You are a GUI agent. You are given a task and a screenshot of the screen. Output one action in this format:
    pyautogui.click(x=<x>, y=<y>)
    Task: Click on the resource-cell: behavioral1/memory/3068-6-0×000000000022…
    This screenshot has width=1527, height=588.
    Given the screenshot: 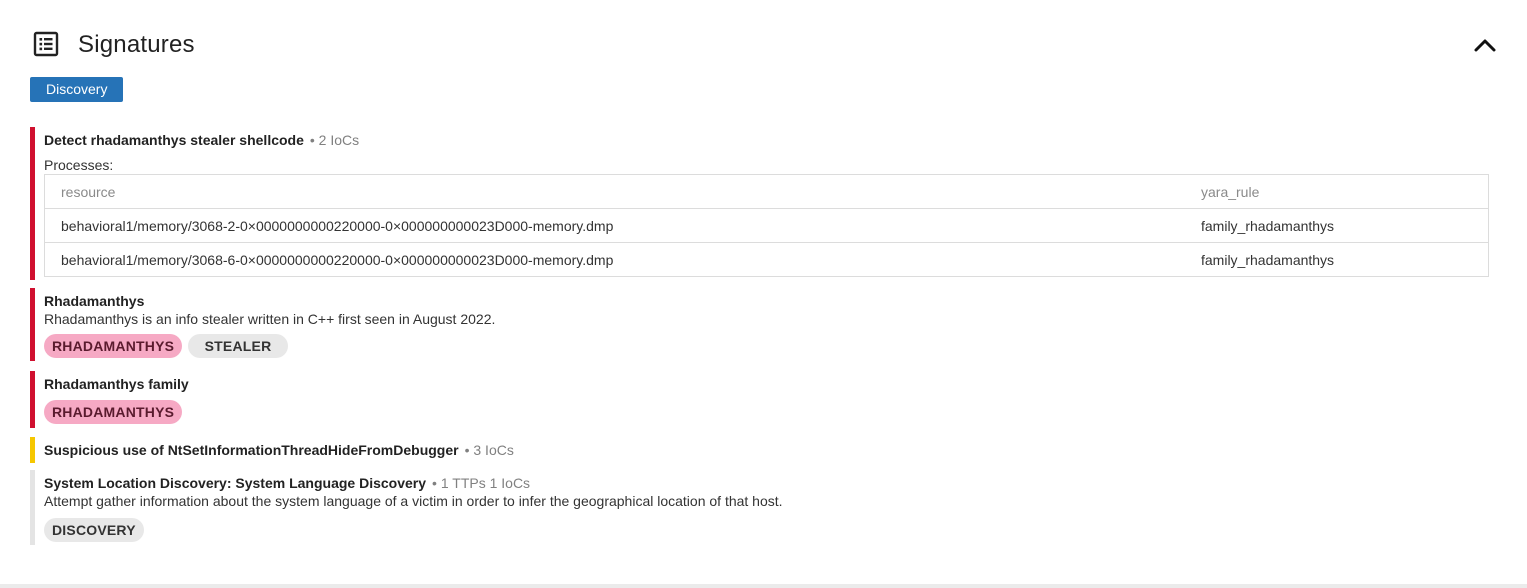 What is the action you would take?
    pyautogui.click(x=614, y=259)
    